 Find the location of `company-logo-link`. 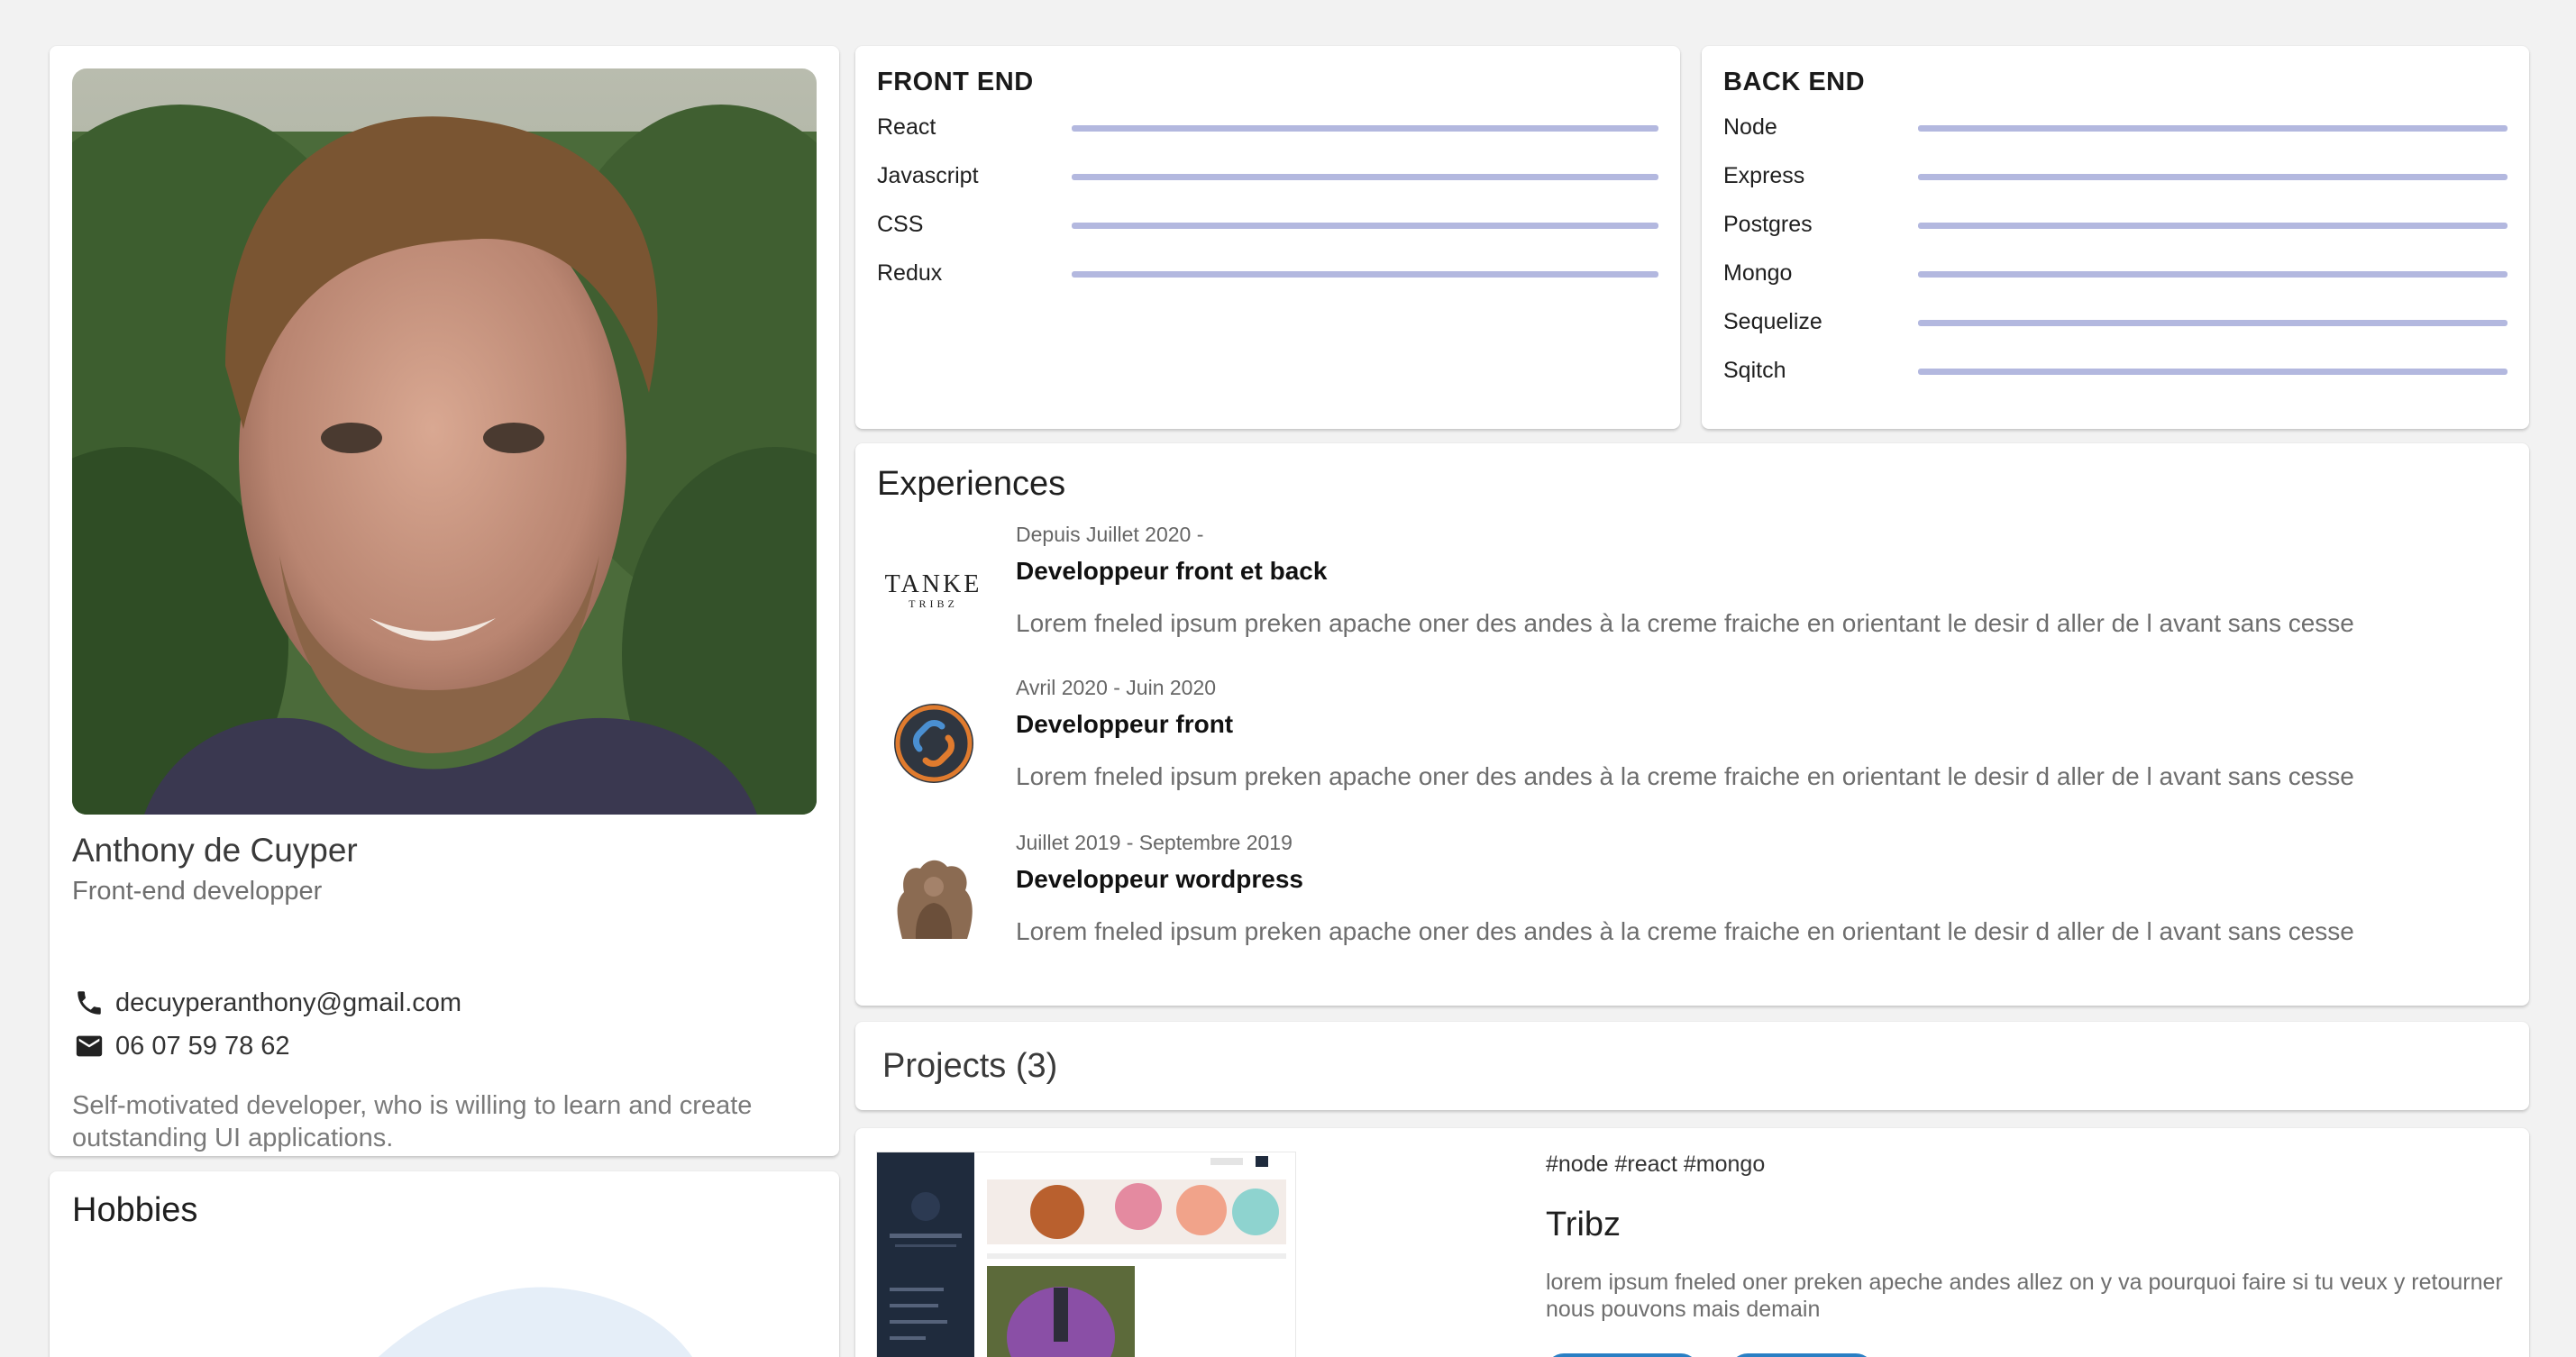

company-logo-link is located at coordinates (933, 743).